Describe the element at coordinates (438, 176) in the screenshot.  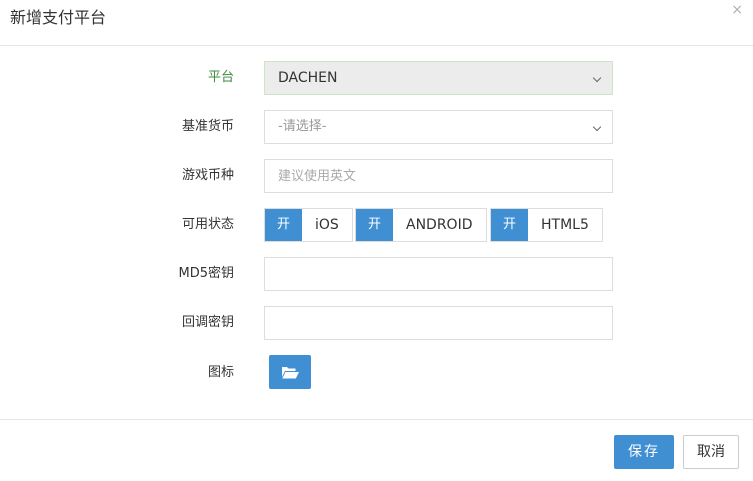
I see `game-currency-input` at that location.